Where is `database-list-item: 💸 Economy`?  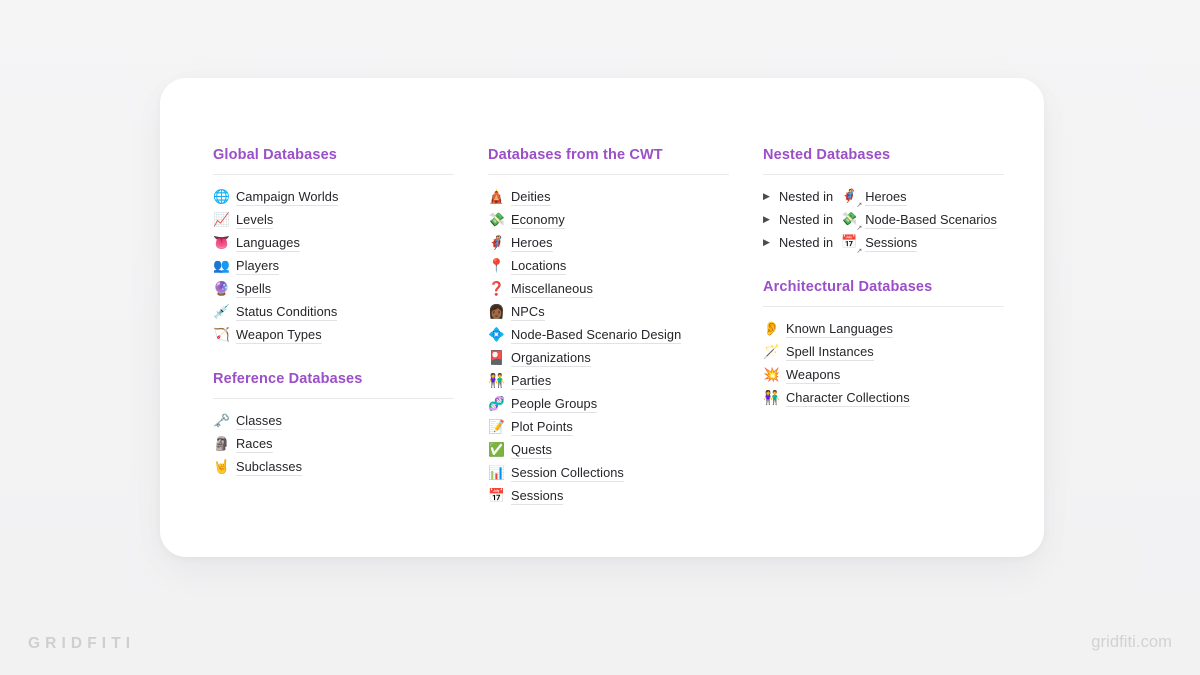 database-list-item: 💸 Economy is located at coordinates (608, 219).